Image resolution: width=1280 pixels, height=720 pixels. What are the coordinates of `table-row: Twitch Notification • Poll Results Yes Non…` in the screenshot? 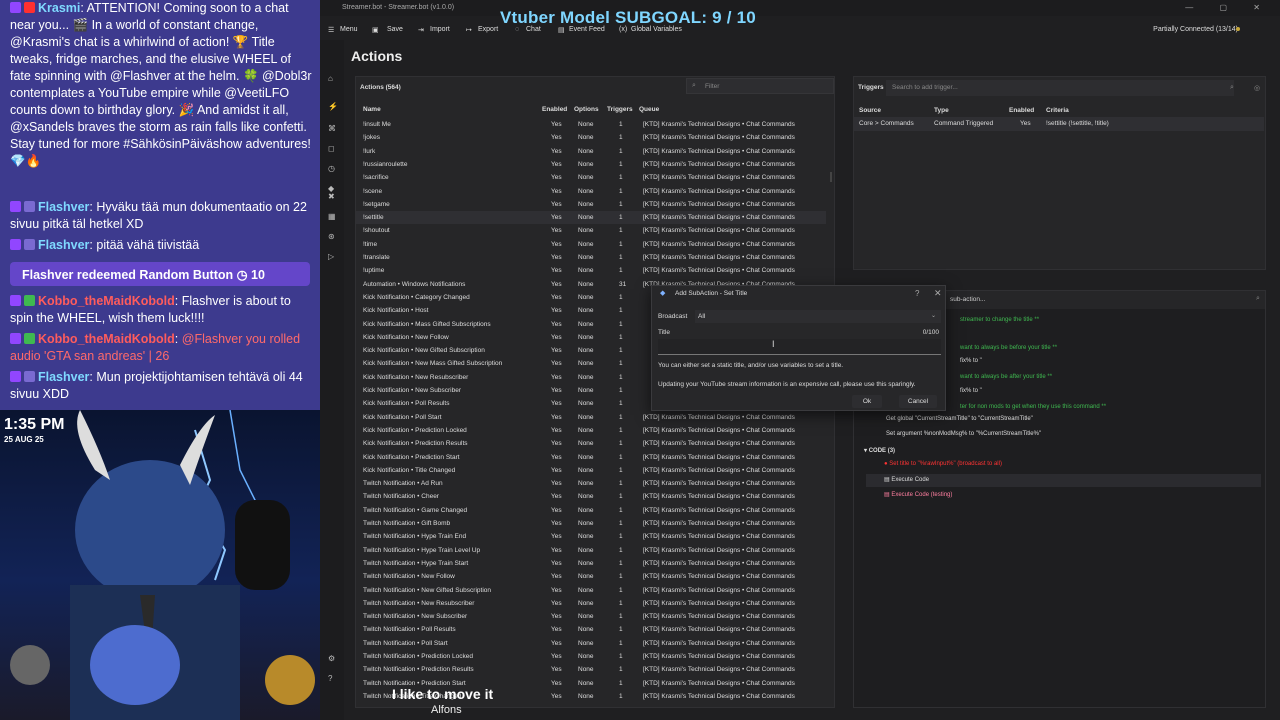 It's located at (591, 629).